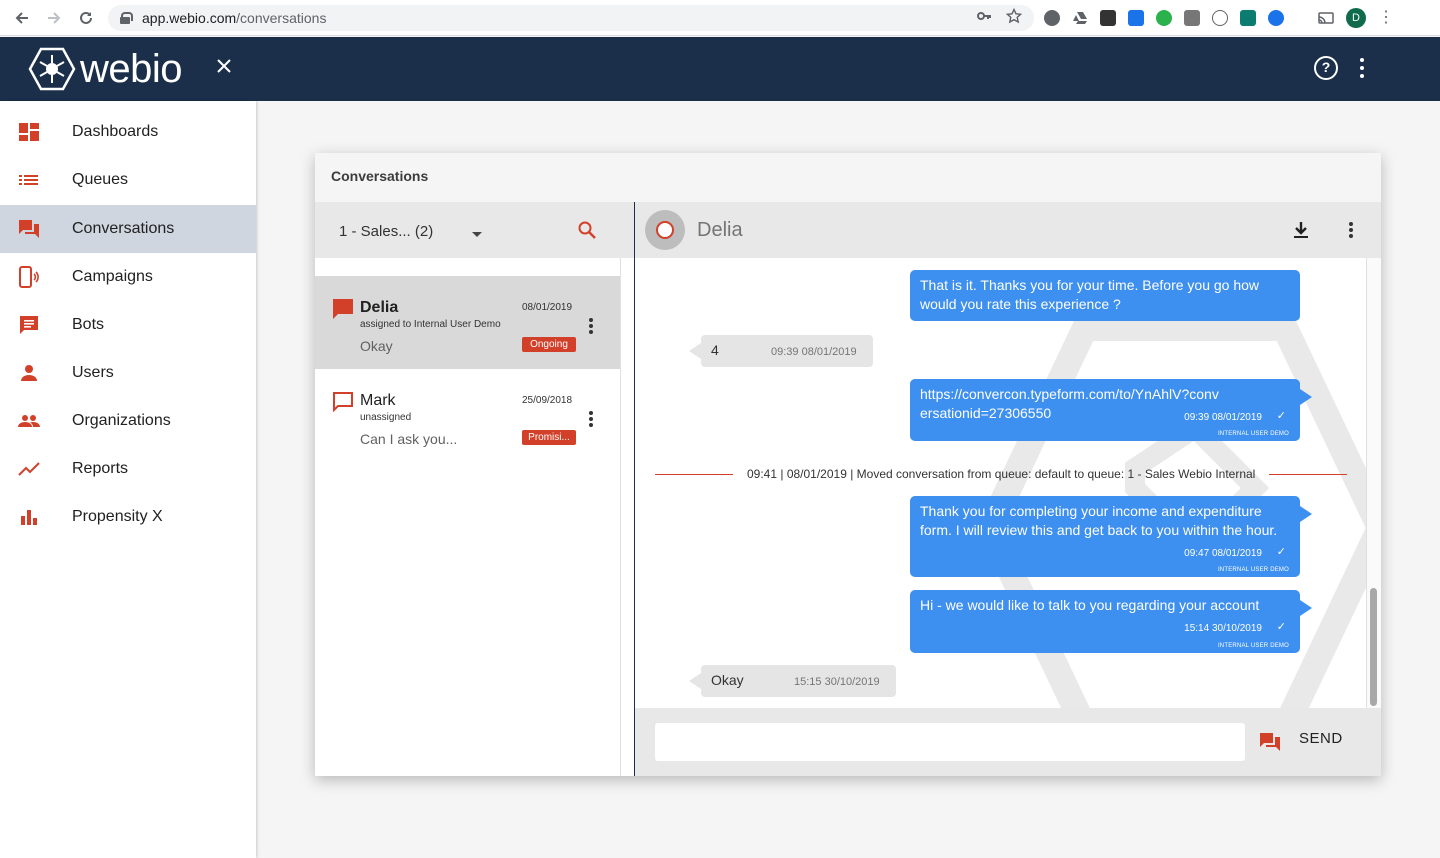  Describe the element at coordinates (587, 230) in the screenshot. I see `search-icon` at that location.